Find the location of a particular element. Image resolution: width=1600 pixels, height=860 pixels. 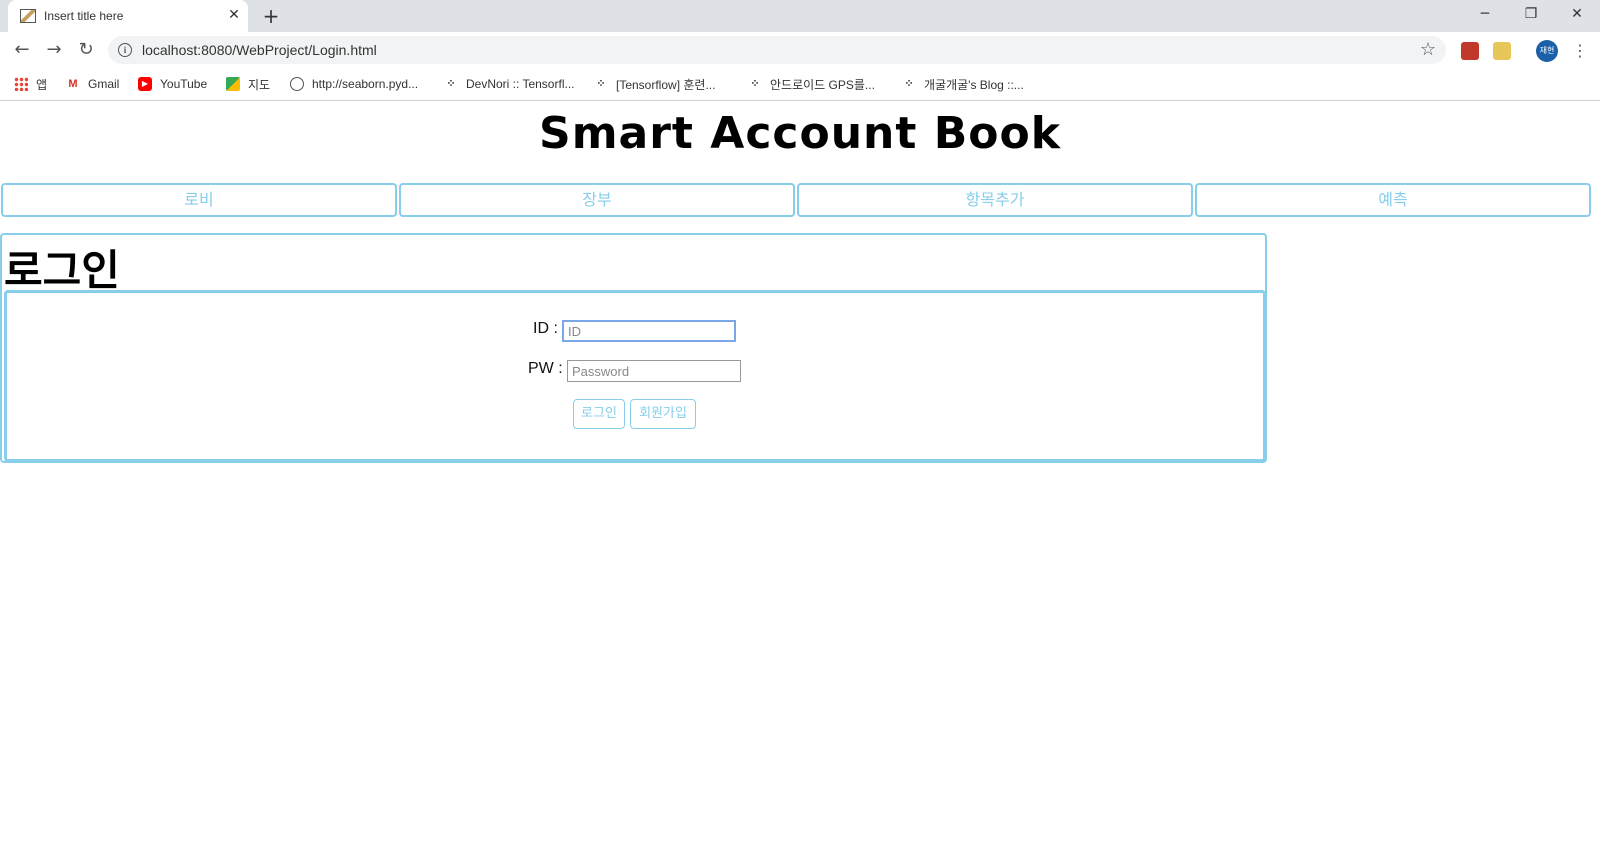

apps-grid-icon is located at coordinates (21, 84).